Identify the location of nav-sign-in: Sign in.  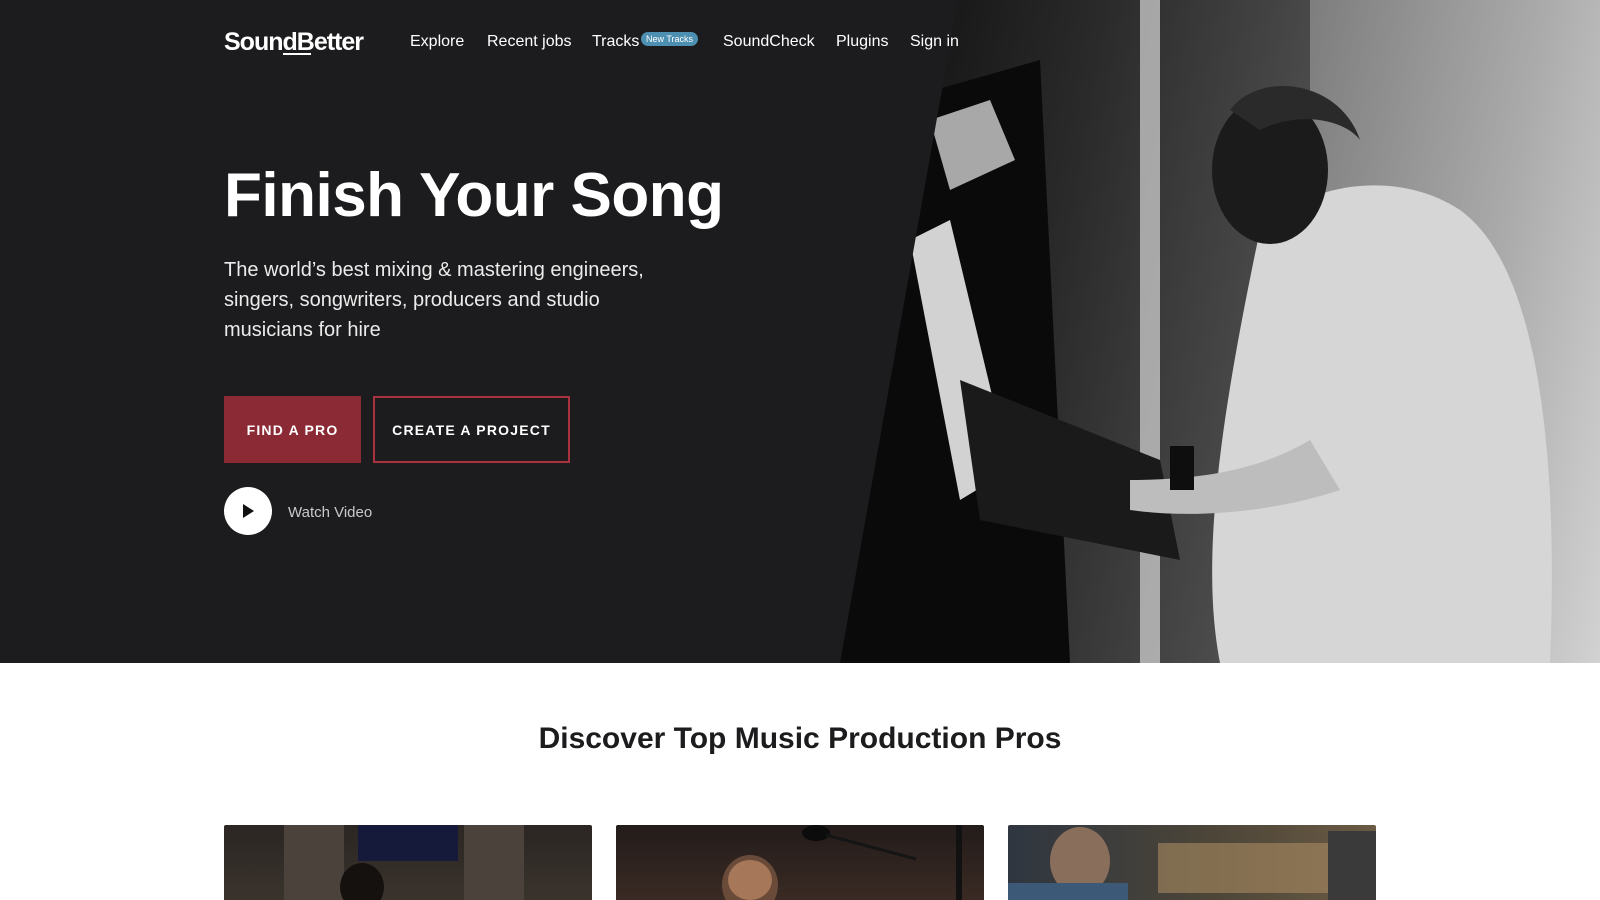
(934, 42).